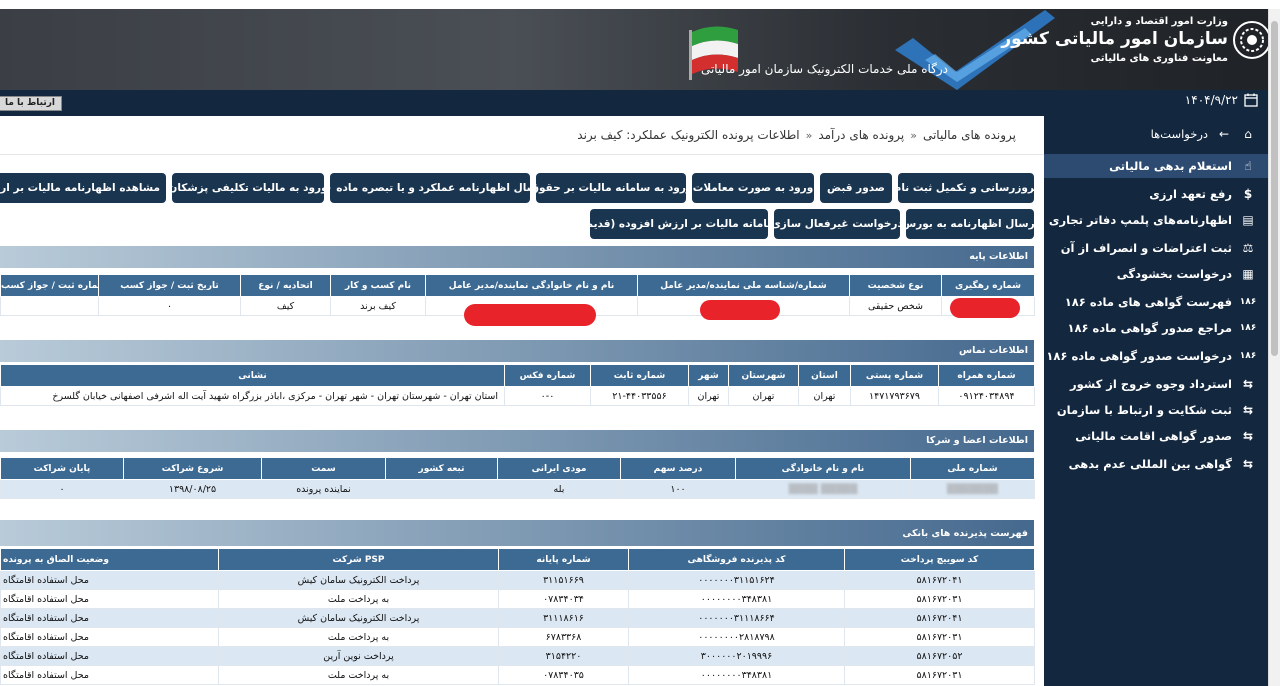 This screenshot has width=1280, height=686. What do you see at coordinates (559, 468) in the screenshot?
I see `col-iranian-taxpayer: مودی ایرانی` at bounding box center [559, 468].